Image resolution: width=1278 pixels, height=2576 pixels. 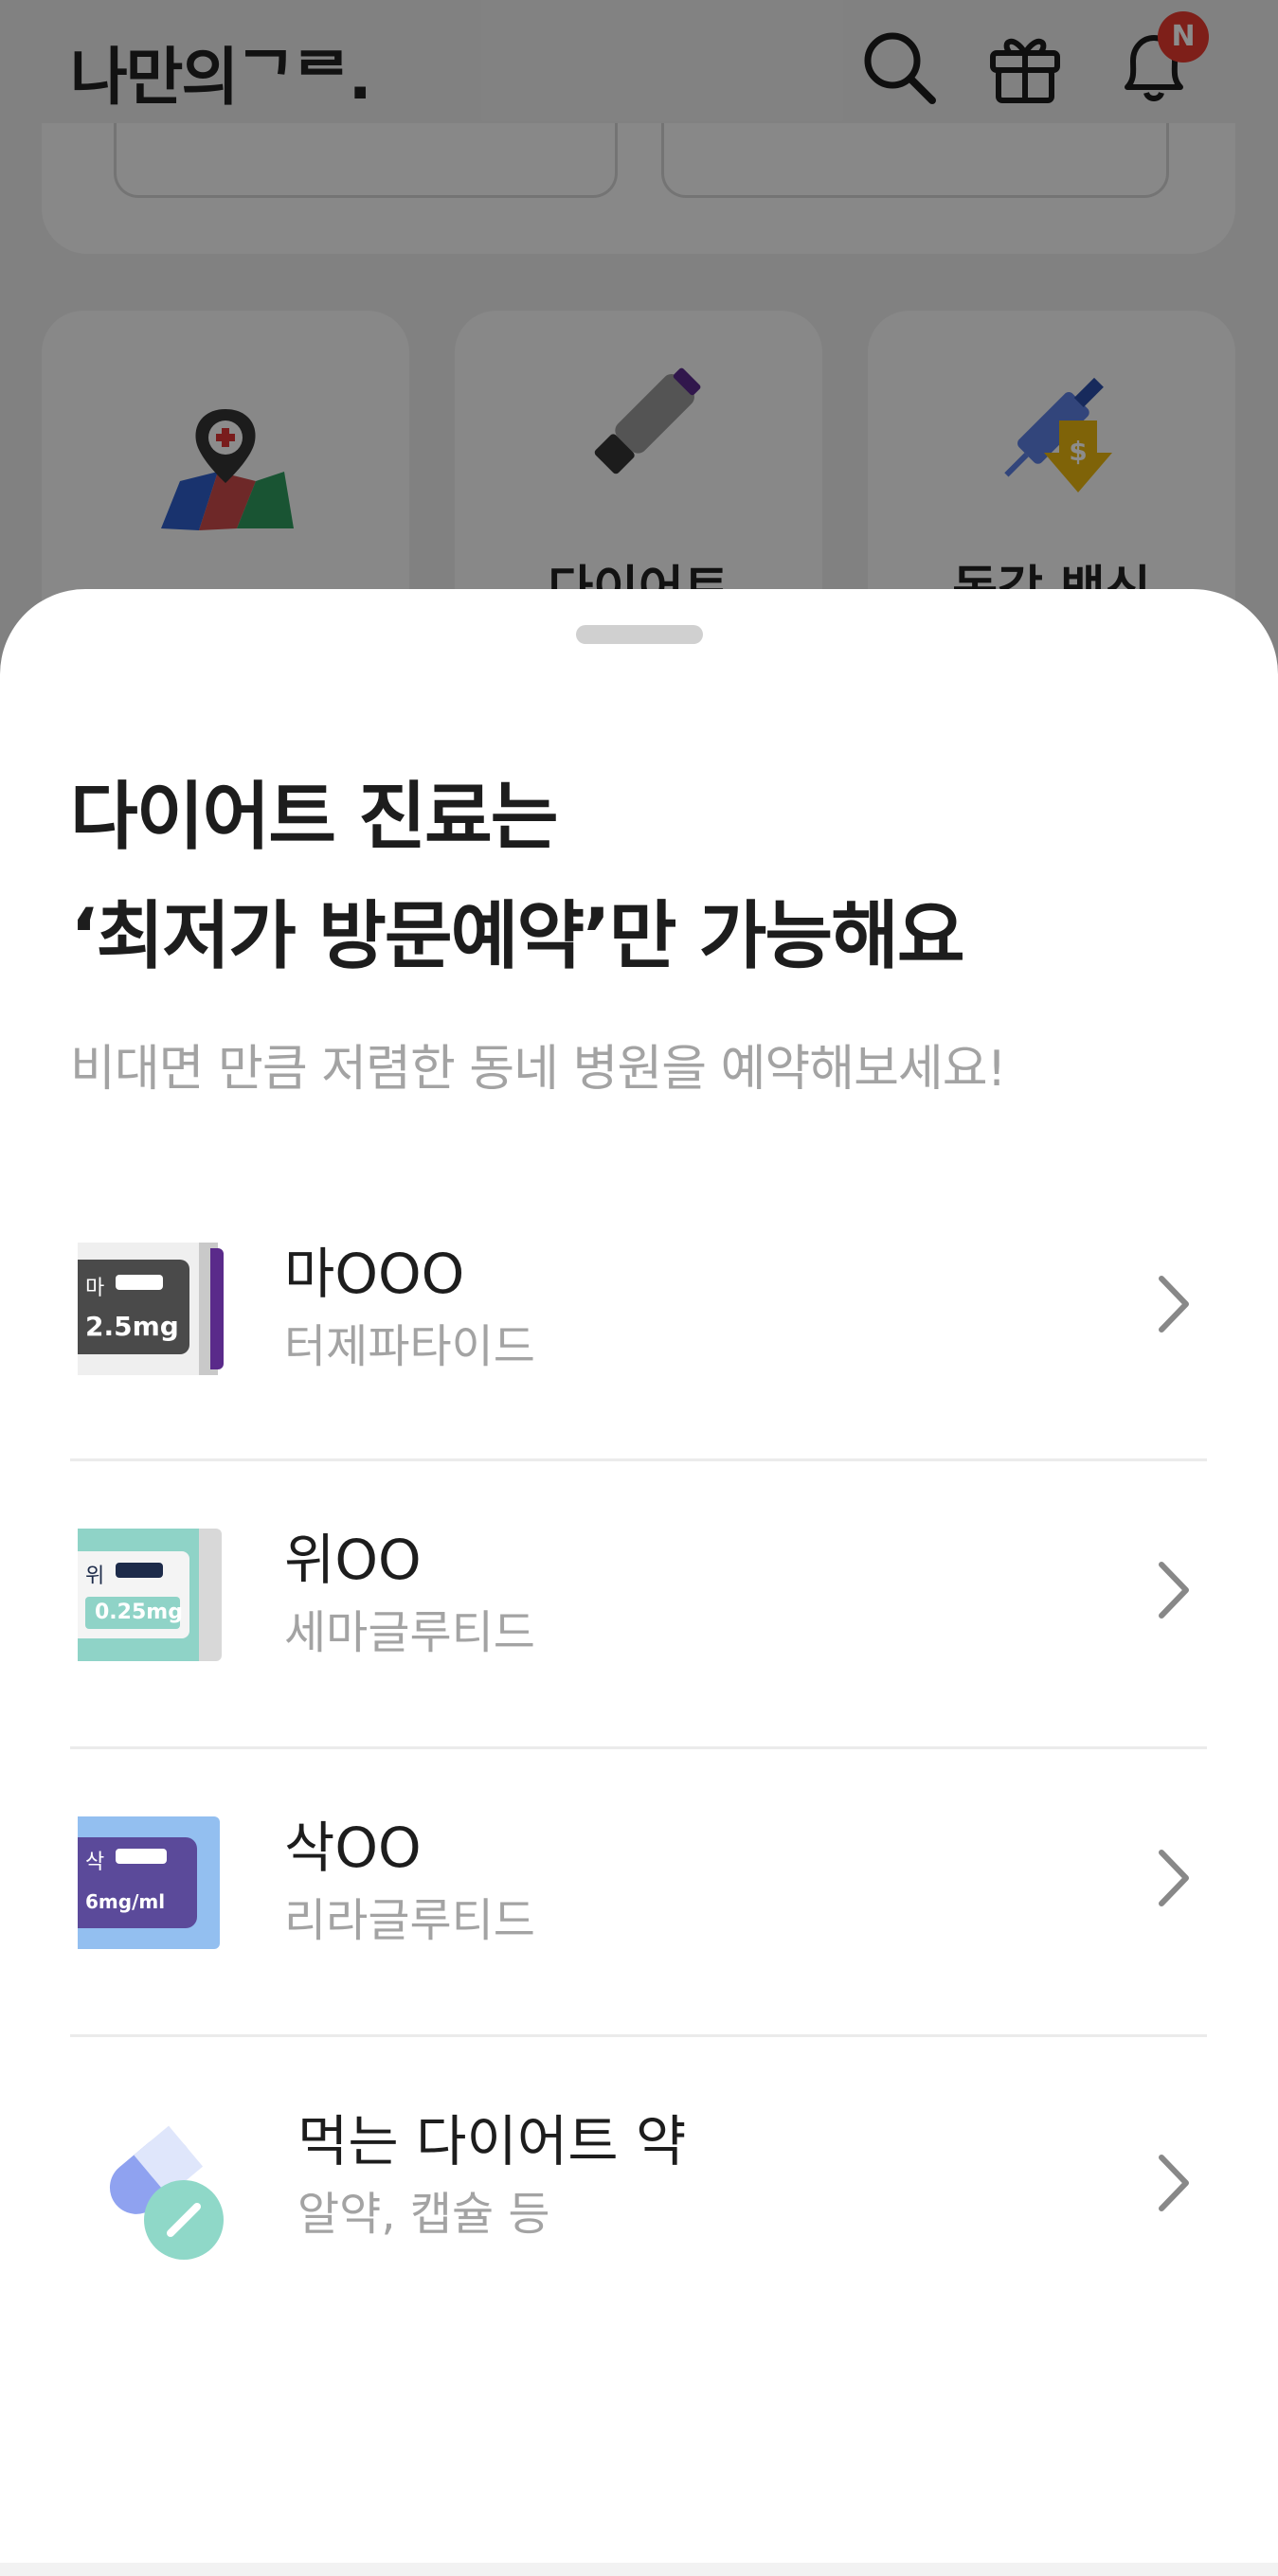 What do you see at coordinates (150, 1882) in the screenshot?
I see `saxenda-box-icon: 삭 6mg/ml` at bounding box center [150, 1882].